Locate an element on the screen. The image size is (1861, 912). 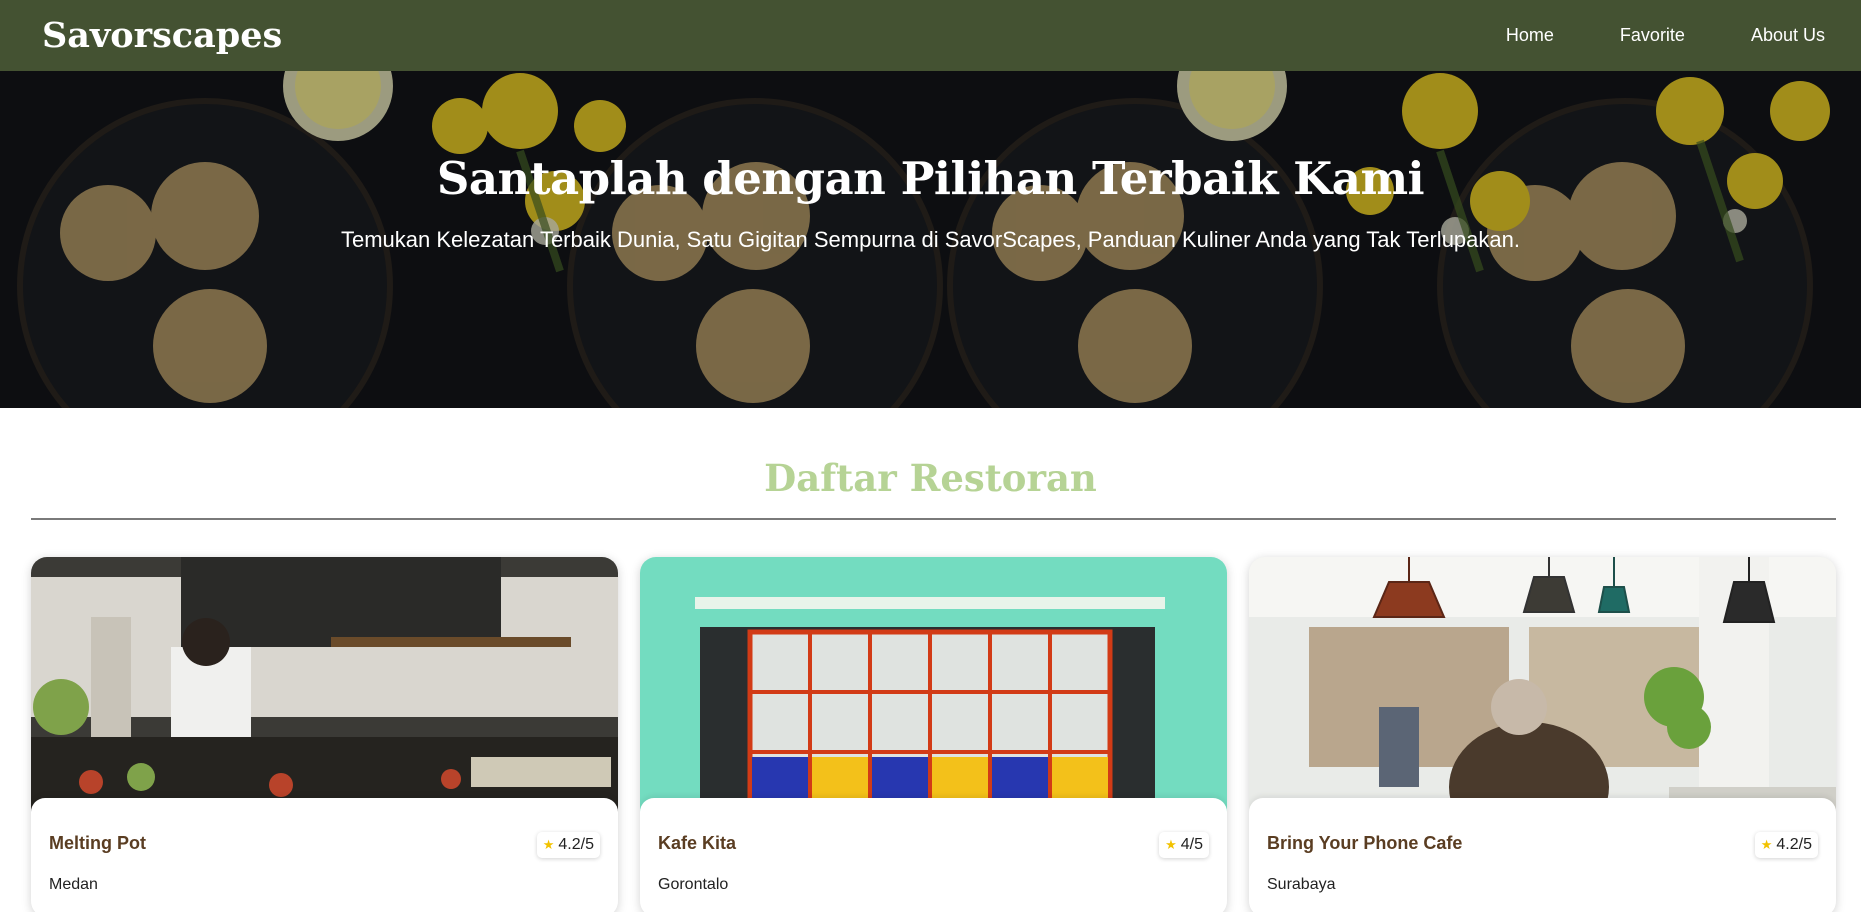
card-body: Bring Your Phone Cafe ★ 4.2/5 Surabaya is located at coordinates (1542, 855).